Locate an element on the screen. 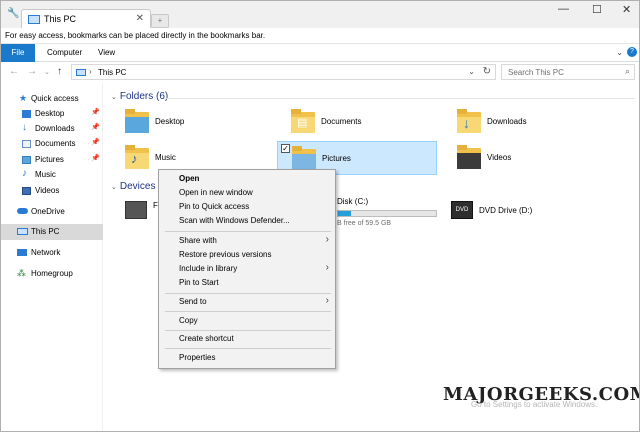  sidebar-item-pictures: Pictures 📌 is located at coordinates (52, 160).